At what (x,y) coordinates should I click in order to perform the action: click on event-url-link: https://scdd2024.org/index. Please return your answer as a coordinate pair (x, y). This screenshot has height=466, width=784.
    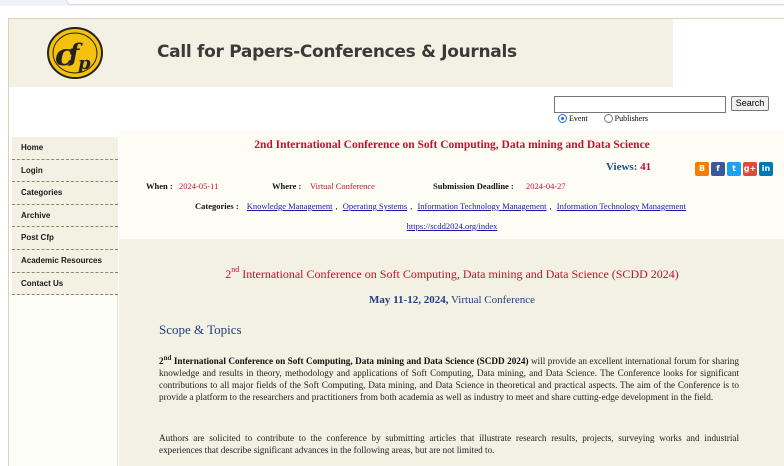
    Looking at the image, I should click on (451, 226).